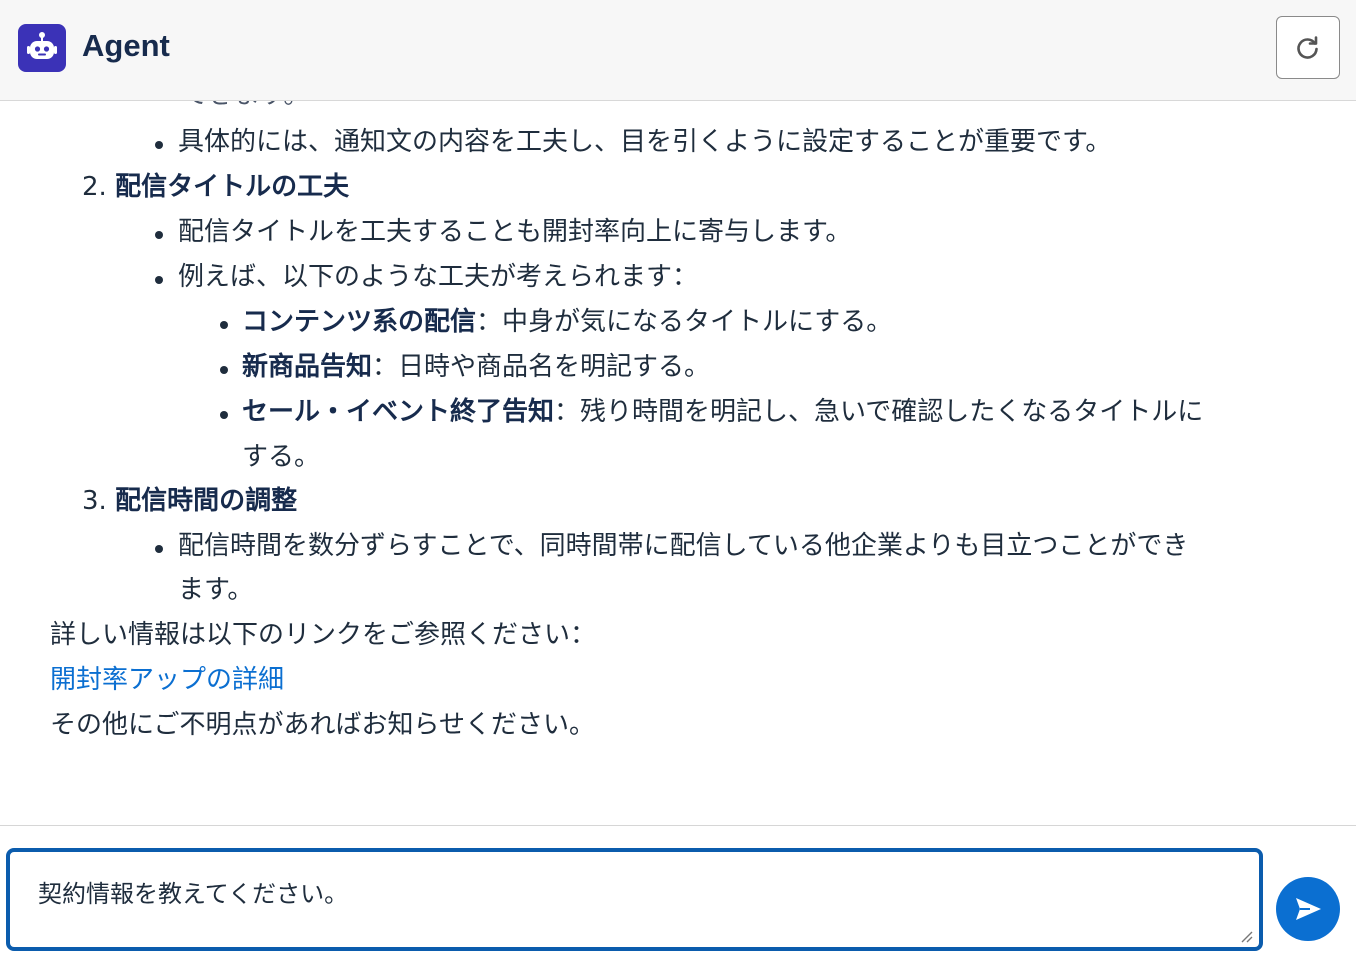 This screenshot has width=1356, height=956. I want to click on description: ：残り時間を明記し、急いで確認したくなるタイトルに, so click(879, 412).